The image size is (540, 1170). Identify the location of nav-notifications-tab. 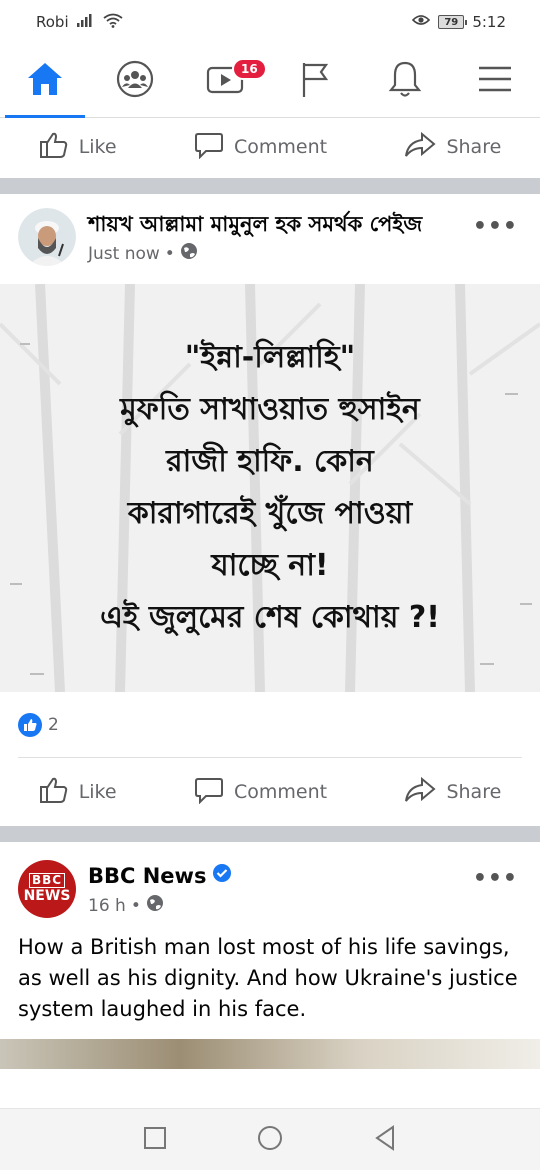
(405, 81).